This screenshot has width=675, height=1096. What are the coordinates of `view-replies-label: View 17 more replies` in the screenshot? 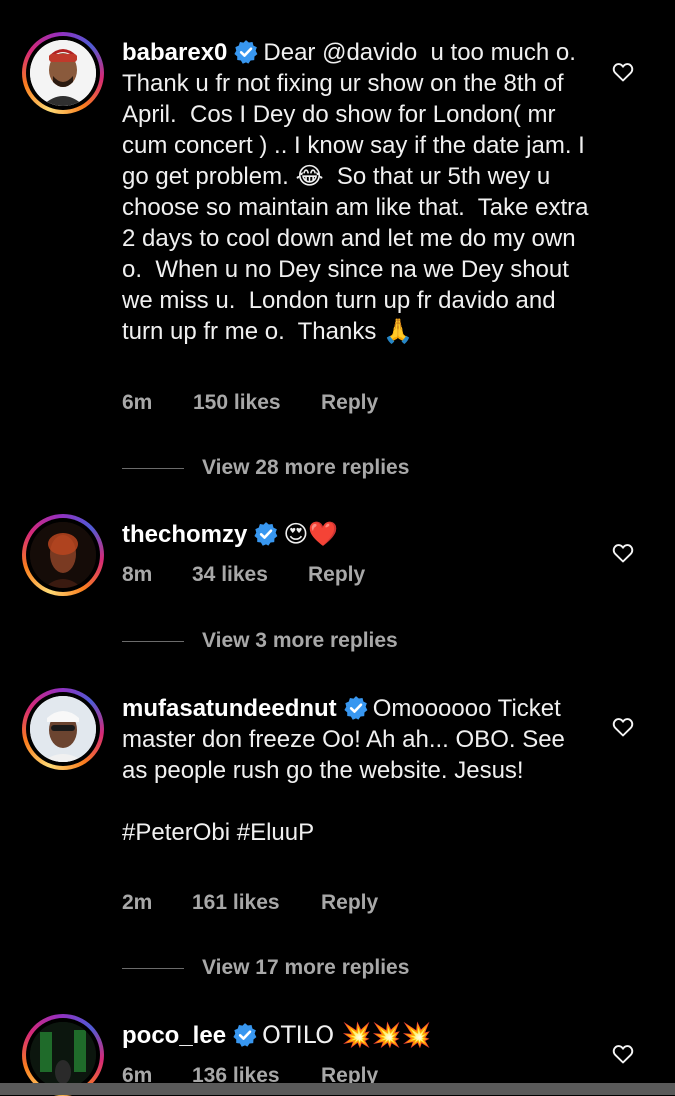 It's located at (306, 967).